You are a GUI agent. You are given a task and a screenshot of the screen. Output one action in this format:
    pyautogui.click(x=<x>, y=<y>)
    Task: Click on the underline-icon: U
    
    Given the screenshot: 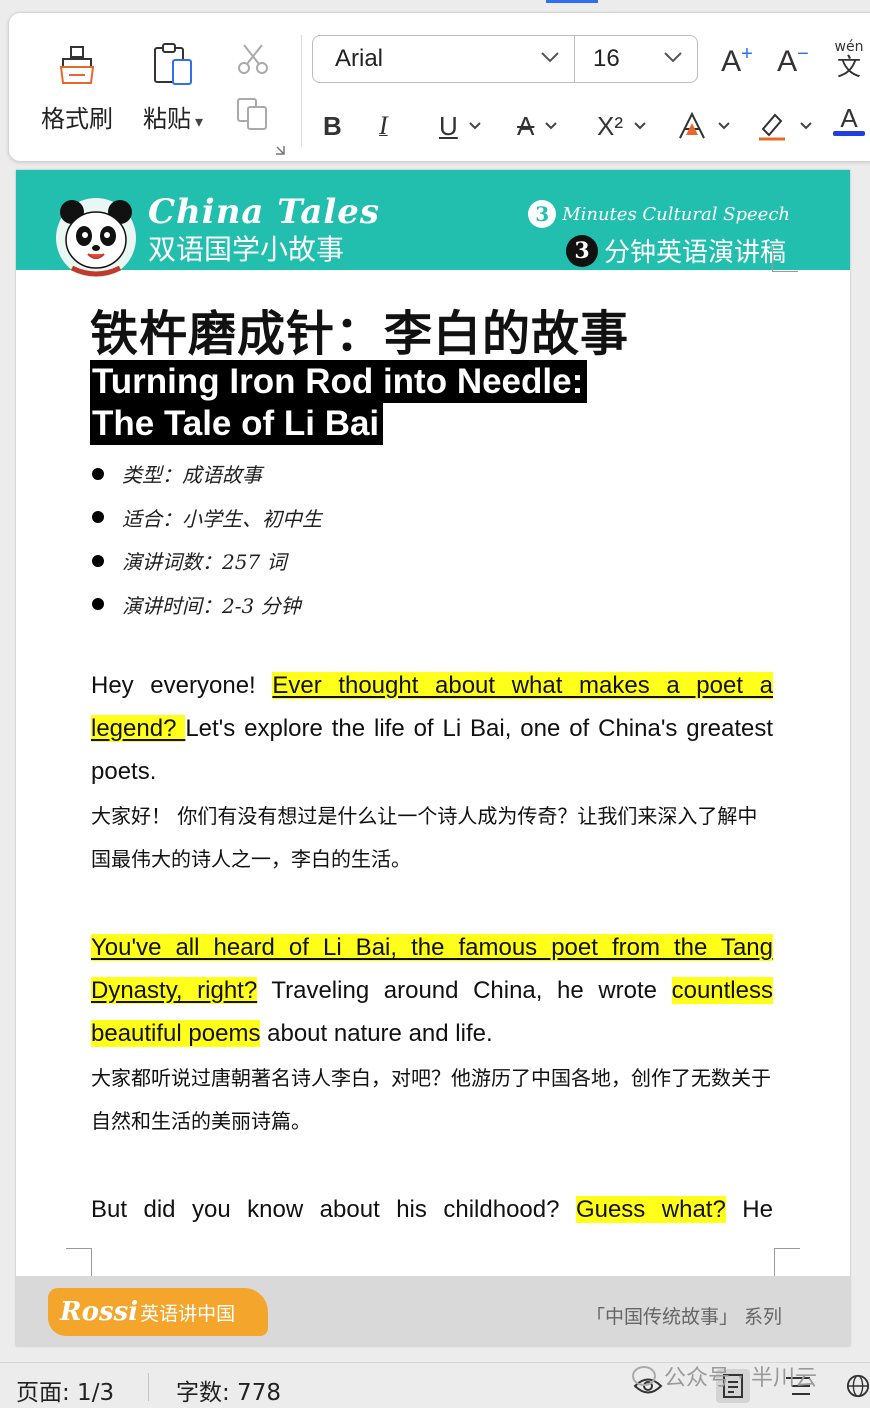 What is the action you would take?
    pyautogui.click(x=448, y=125)
    